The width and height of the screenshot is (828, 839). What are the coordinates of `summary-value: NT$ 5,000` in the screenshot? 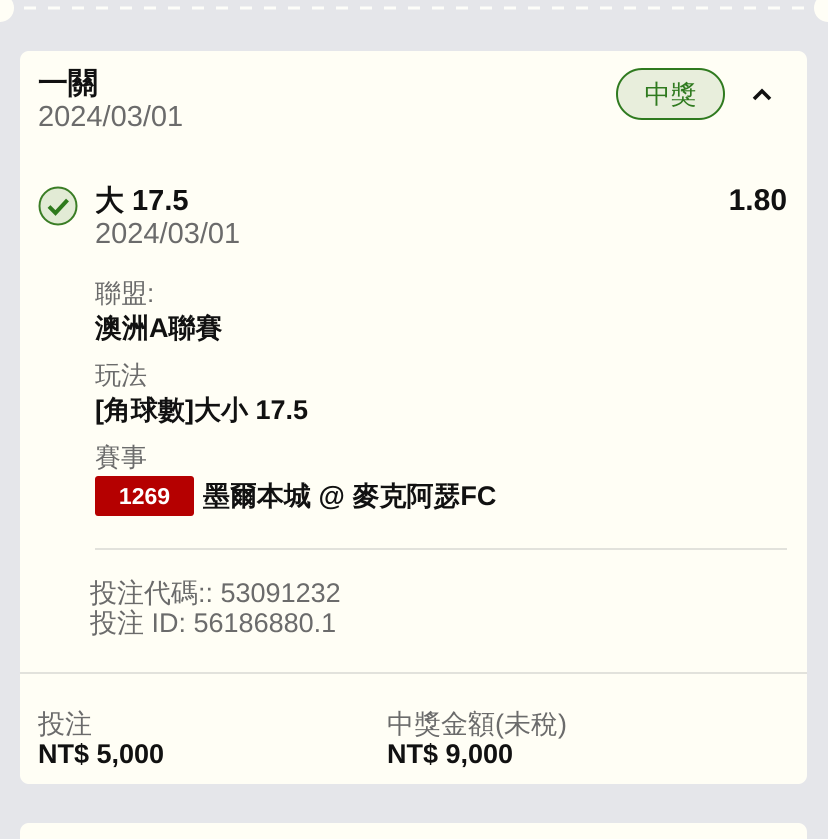 It's located at (102, 754).